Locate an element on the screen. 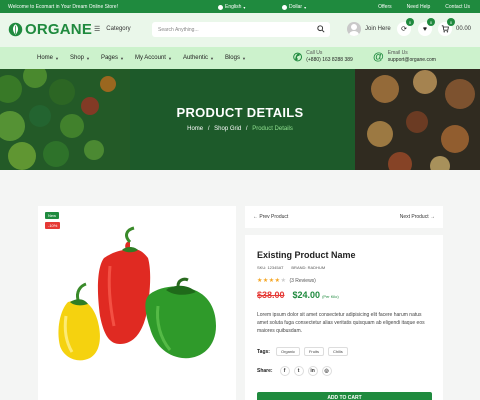 This screenshot has height=400, width=480. review-count: (3 Reviews) is located at coordinates (302, 281).